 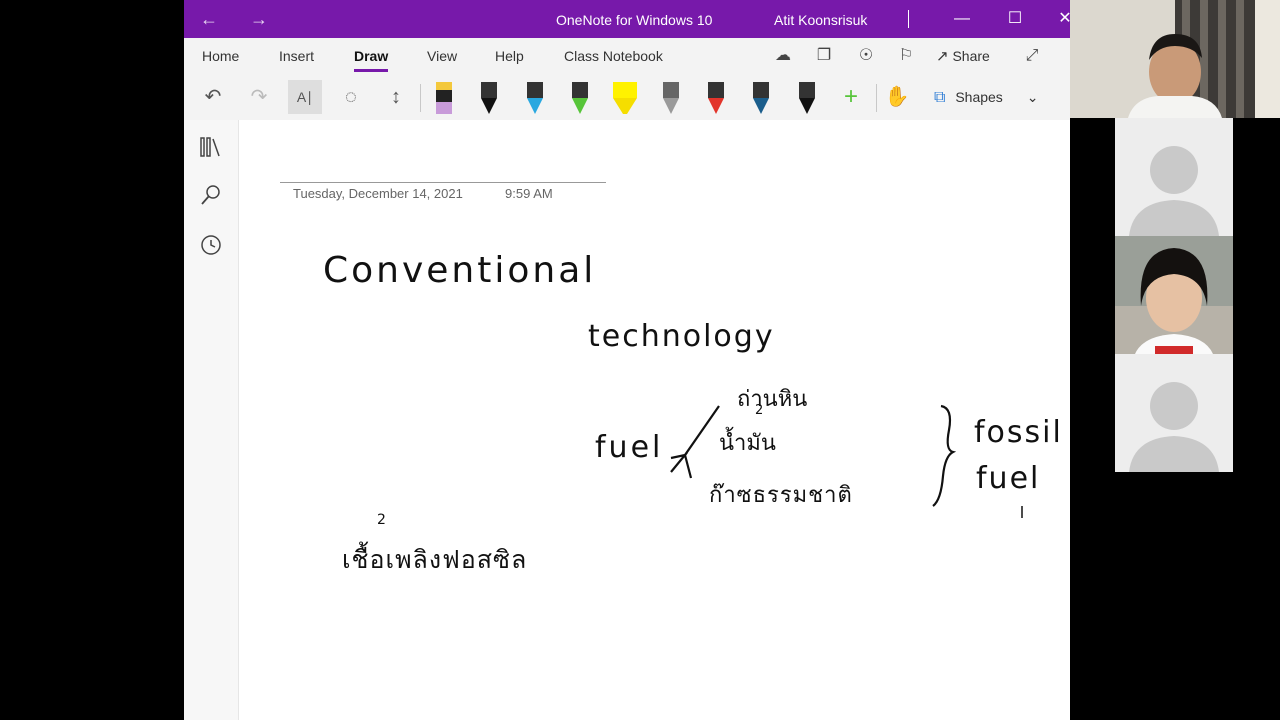 What do you see at coordinates (211, 420) in the screenshot?
I see `left-nav-bar` at bounding box center [211, 420].